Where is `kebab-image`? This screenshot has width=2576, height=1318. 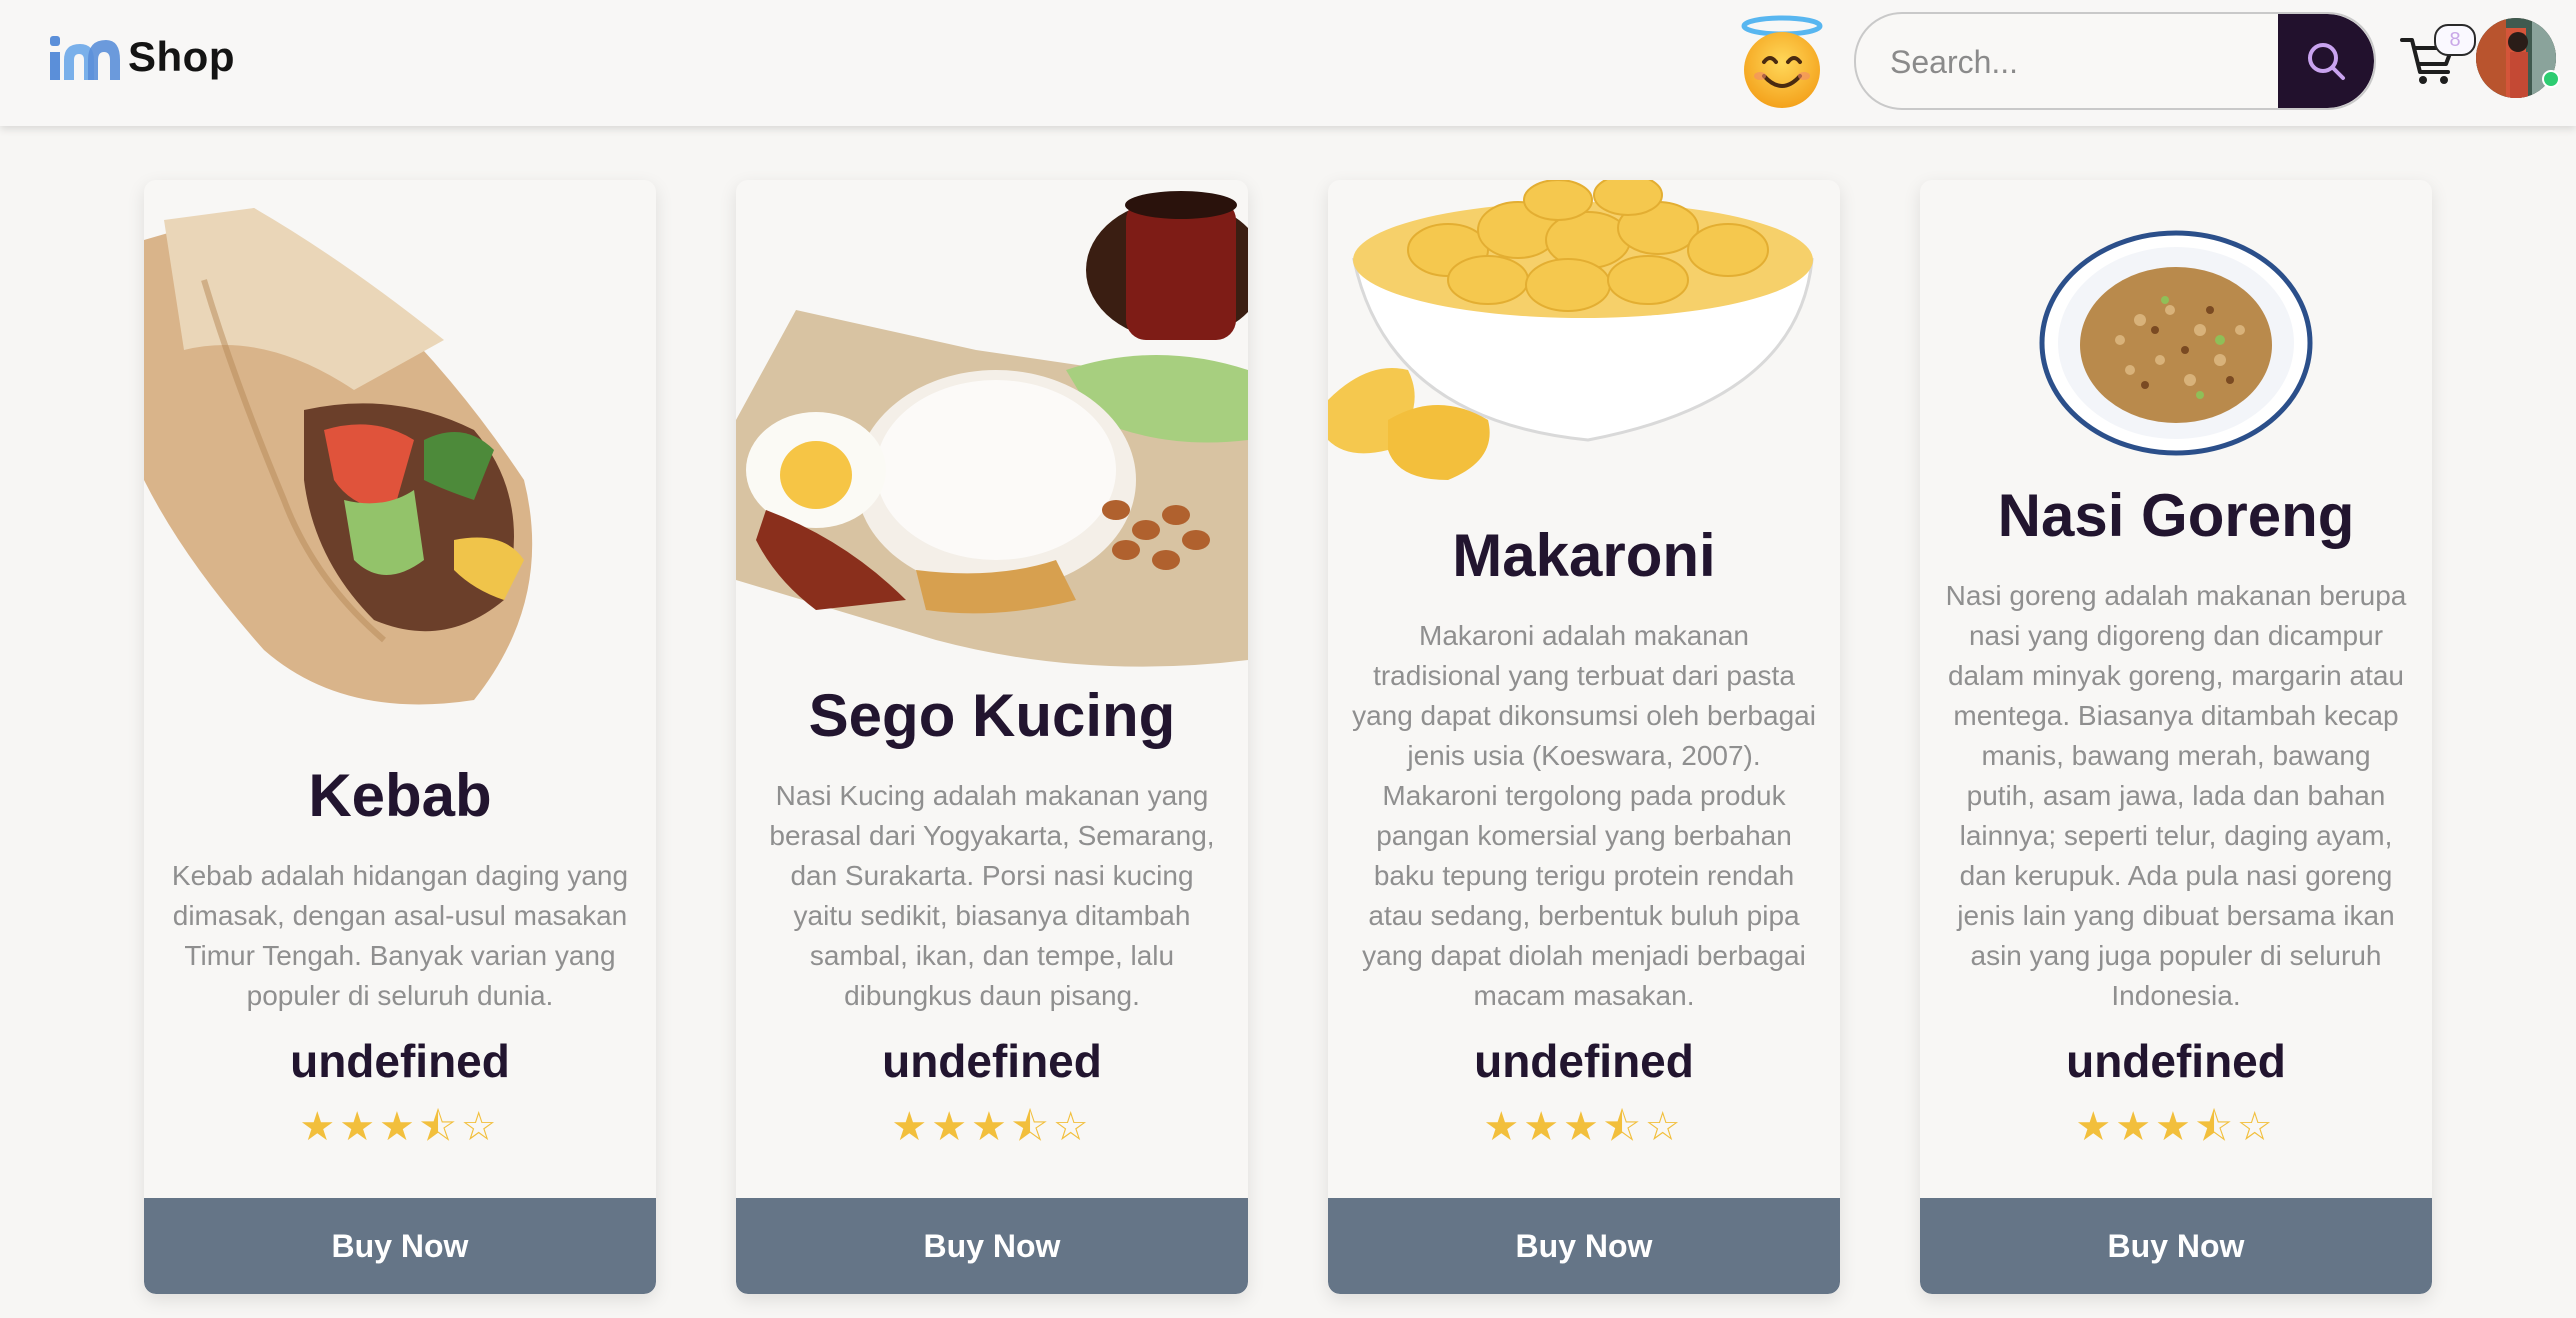 kebab-image is located at coordinates (338, 456).